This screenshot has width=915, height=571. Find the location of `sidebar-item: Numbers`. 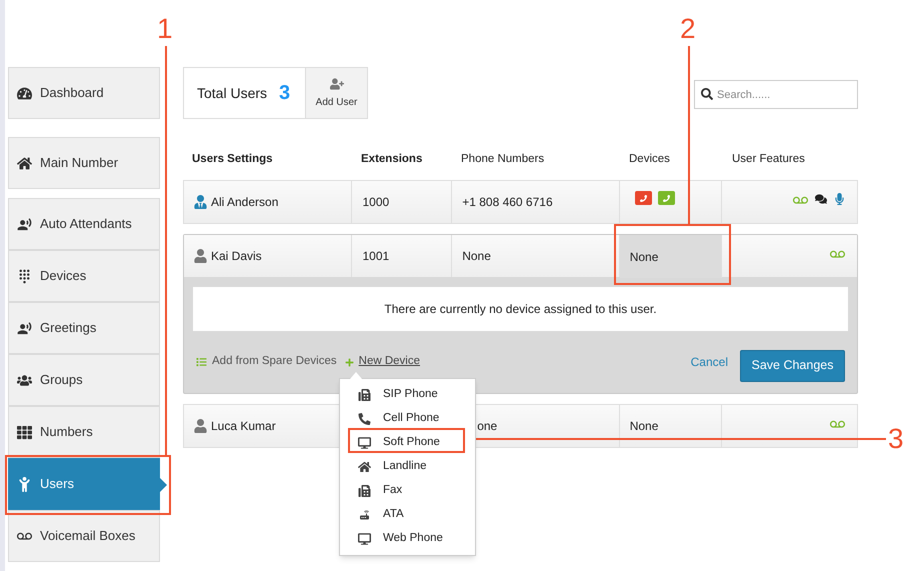

sidebar-item: Numbers is located at coordinates (84, 432).